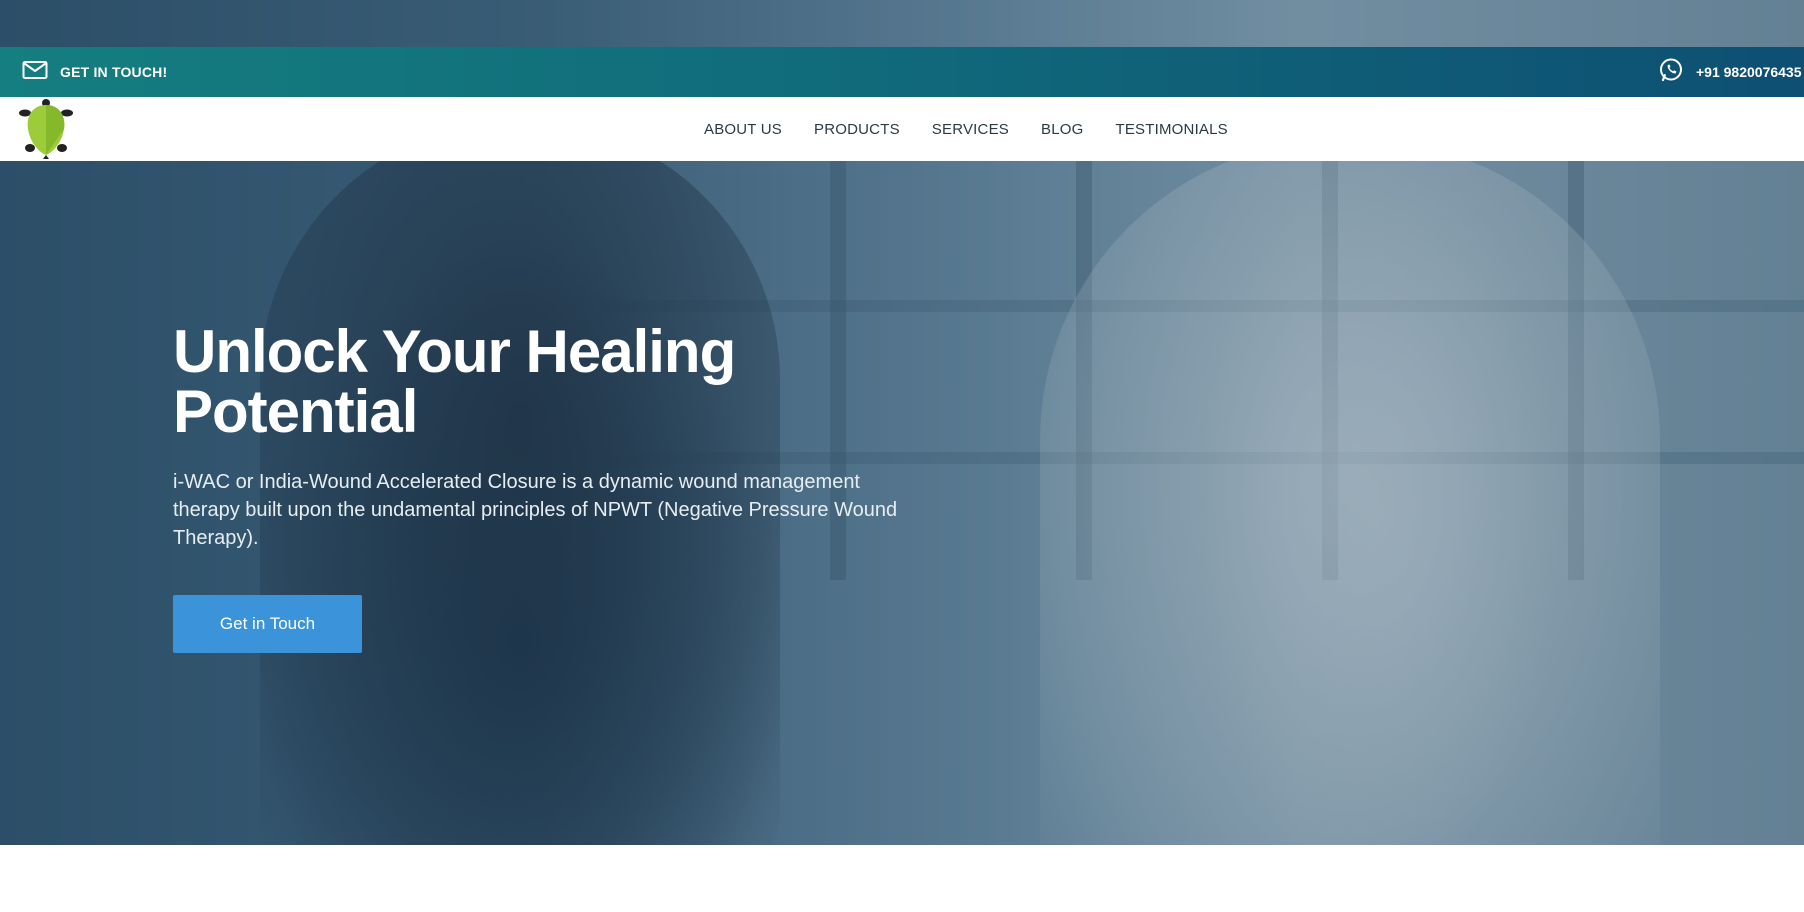  What do you see at coordinates (267, 624) in the screenshot?
I see `get-in-touch-button: Get in Touch` at bounding box center [267, 624].